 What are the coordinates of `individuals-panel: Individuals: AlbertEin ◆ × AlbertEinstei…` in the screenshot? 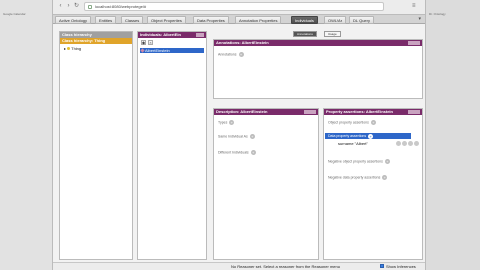 It's located at (172, 145).